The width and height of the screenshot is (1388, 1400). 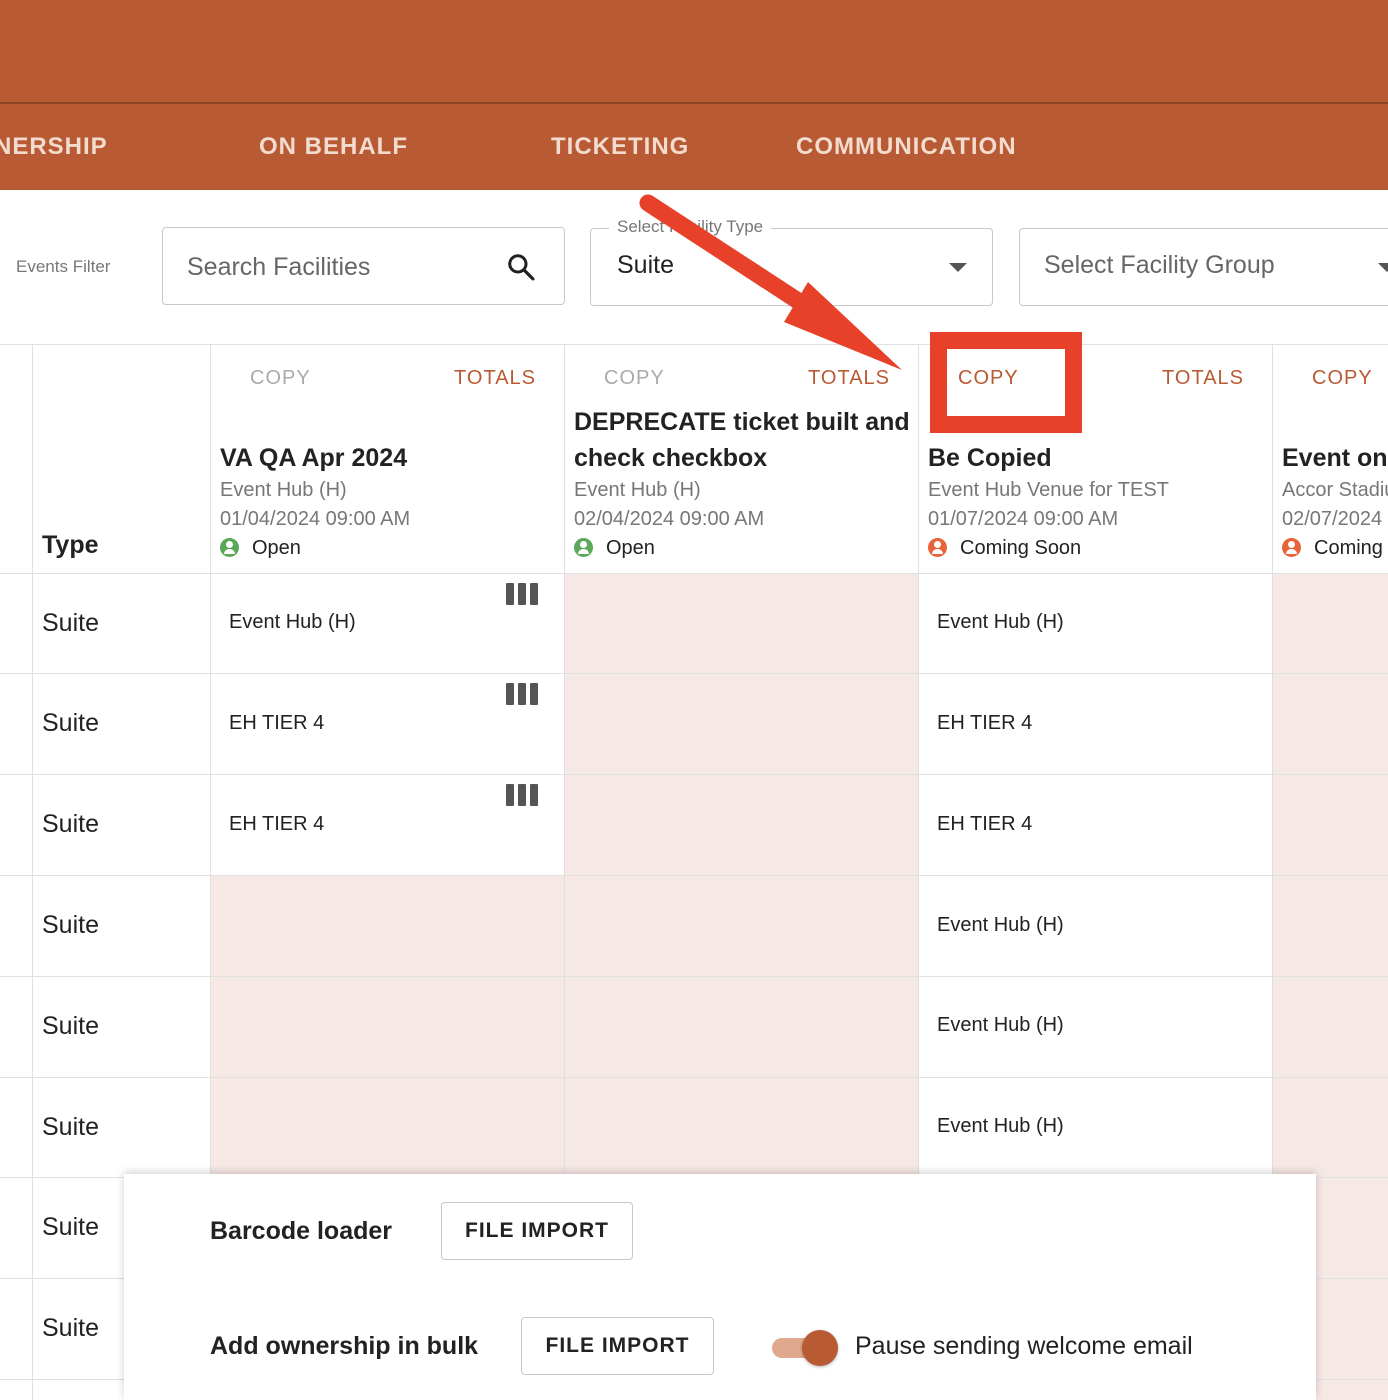 What do you see at coordinates (537, 1231) in the screenshot?
I see `barcode-file-import-button: FILE IMPORT` at bounding box center [537, 1231].